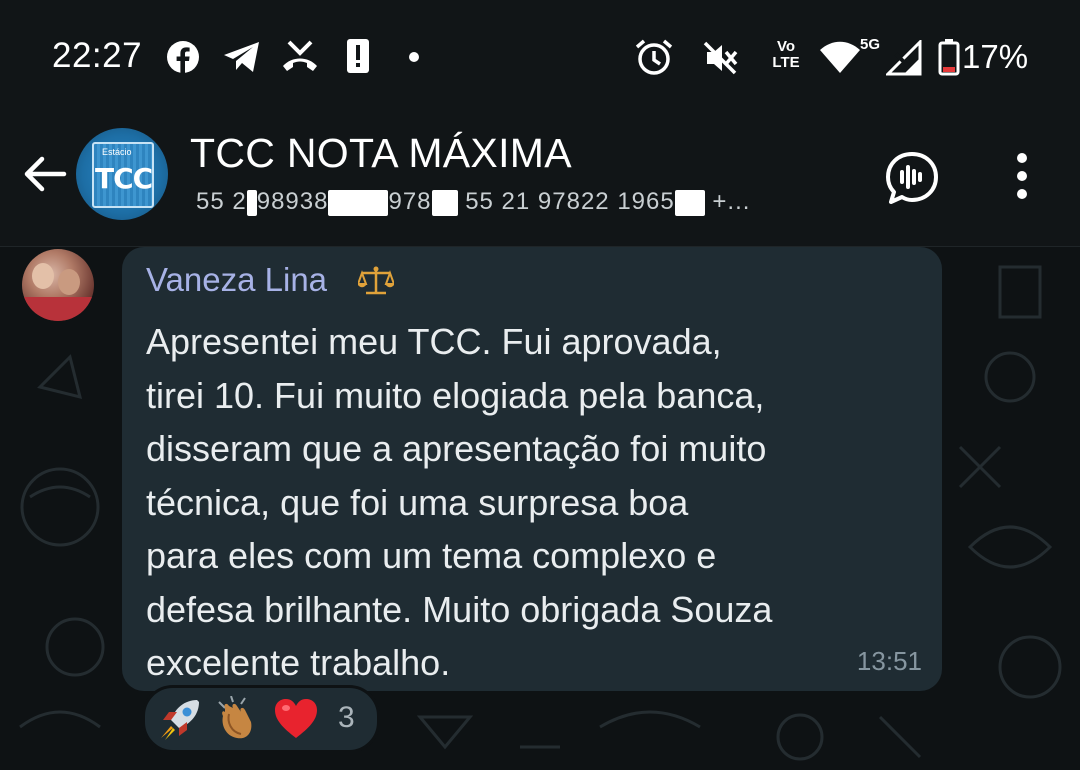  Describe the element at coordinates (570, 201) in the screenshot. I see `subtitle-part: 55 21 97822 1965` at that location.